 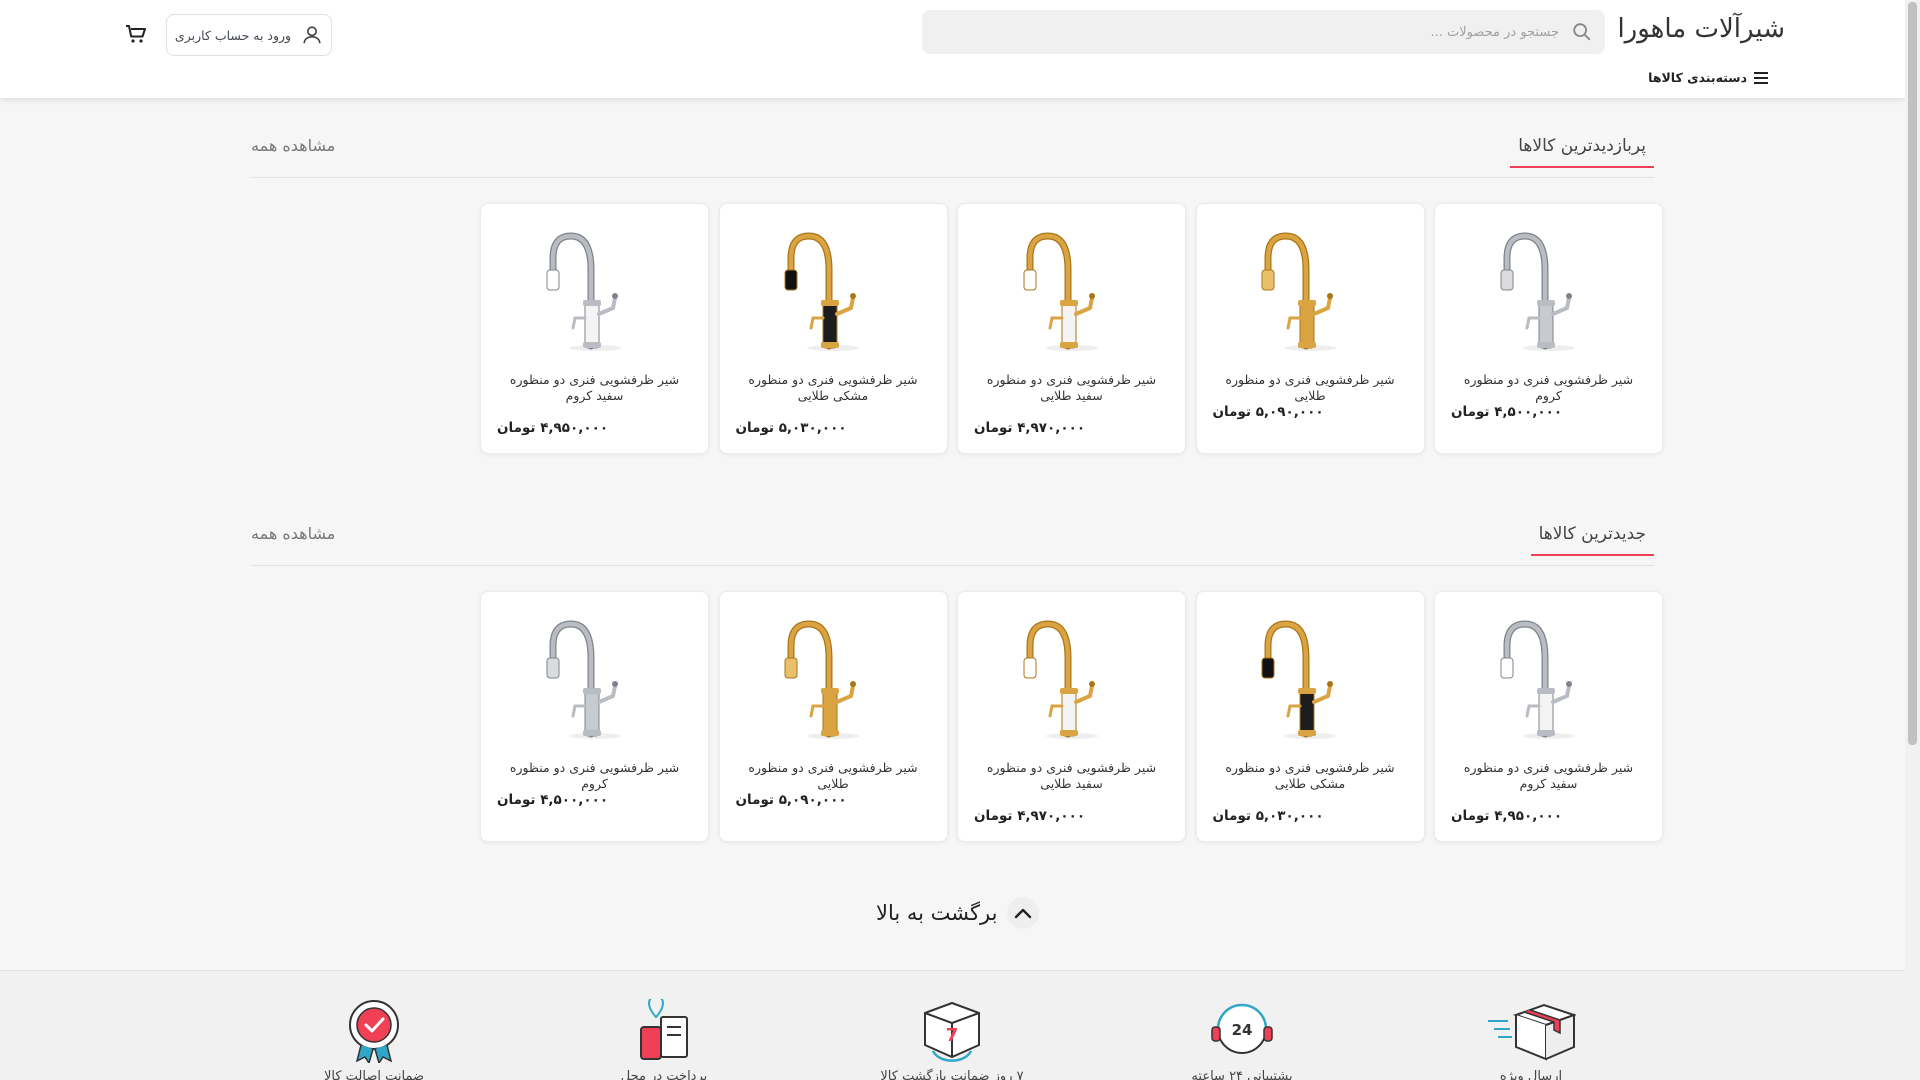 I want to click on feature-item: ارسال ویژه, so click(x=1531, y=1039).